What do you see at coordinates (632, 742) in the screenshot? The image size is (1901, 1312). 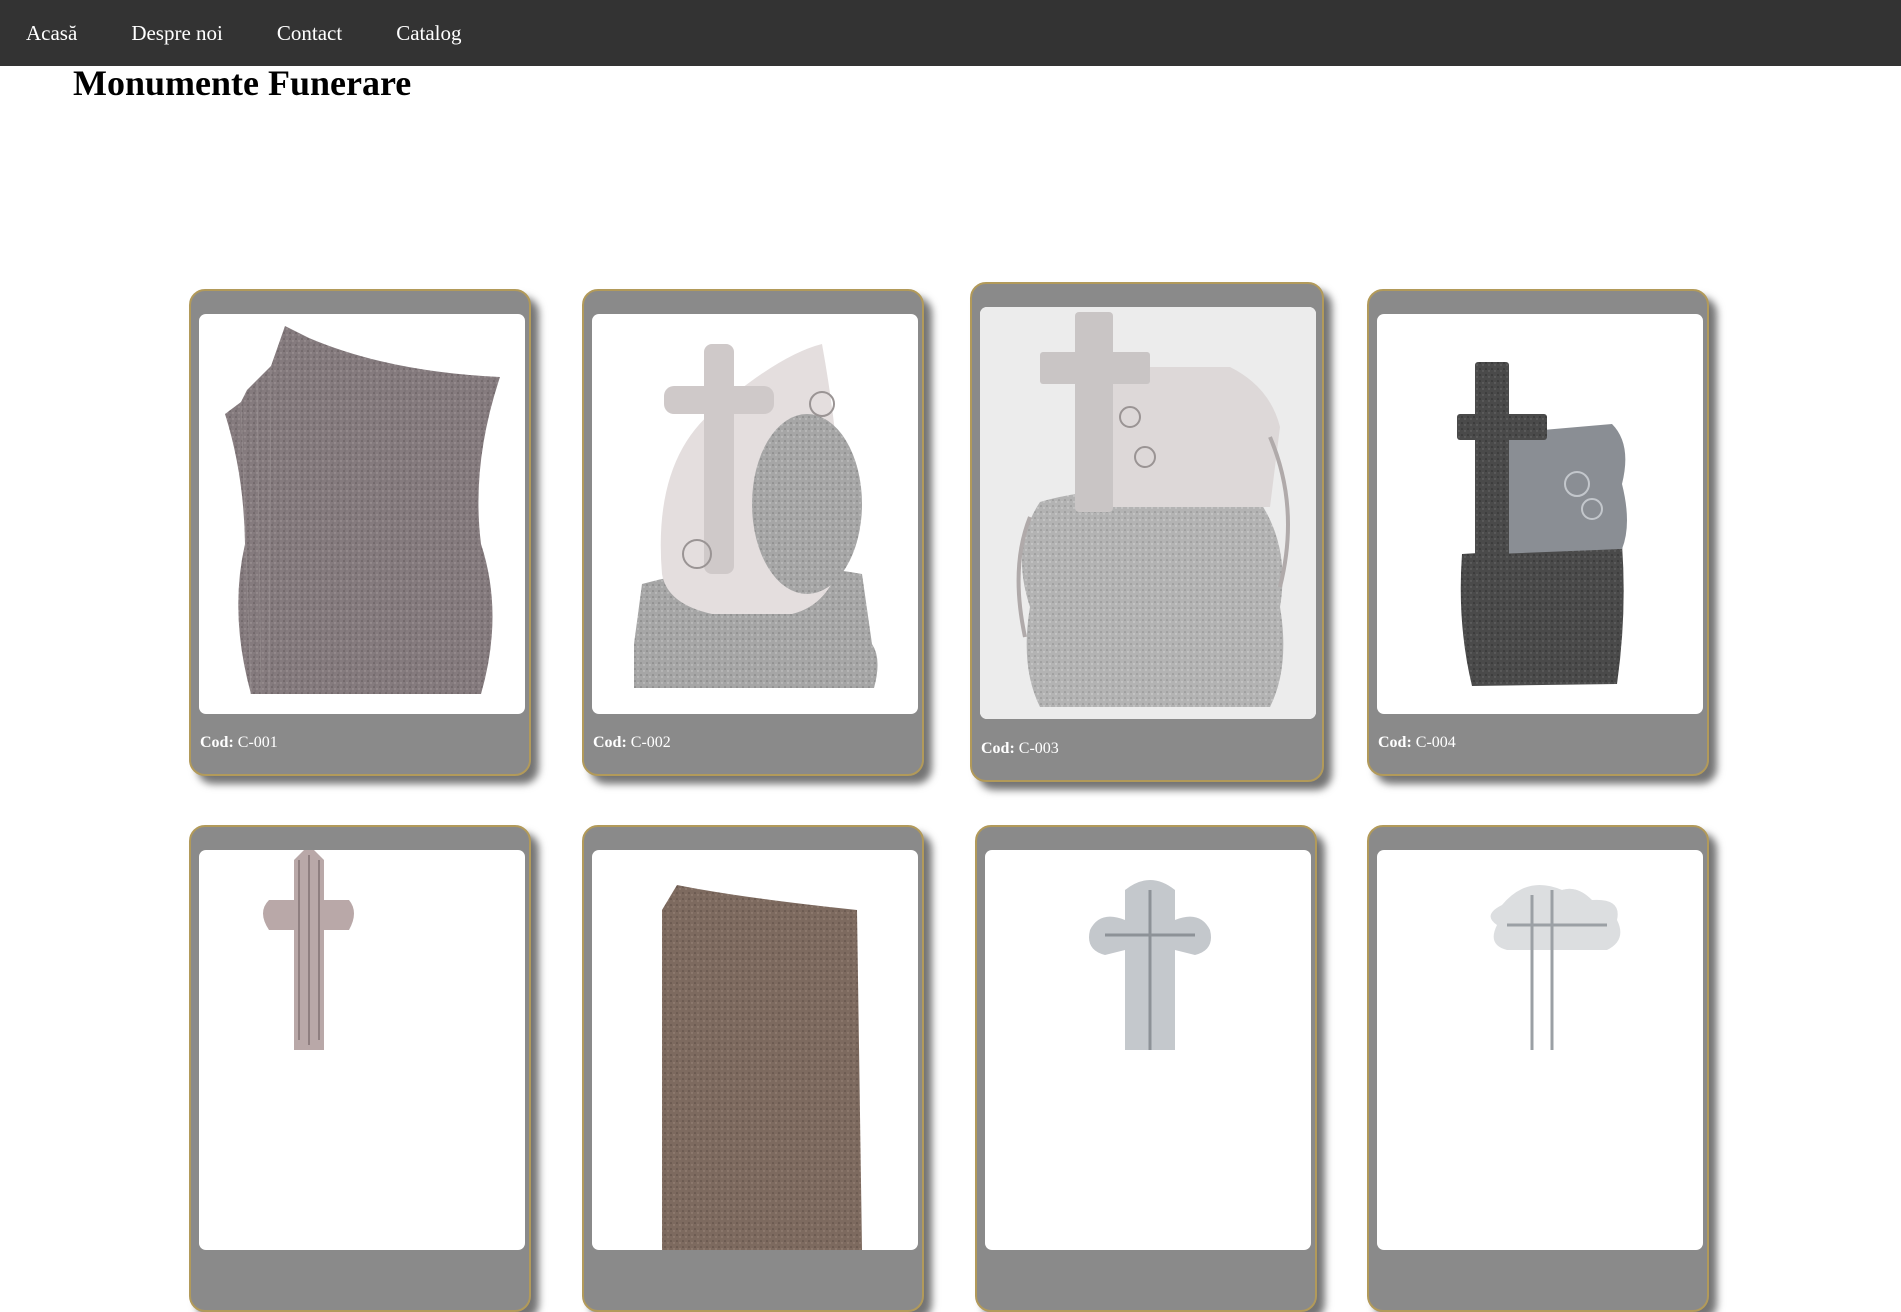 I see `product-code-c002: Cod: C-002` at bounding box center [632, 742].